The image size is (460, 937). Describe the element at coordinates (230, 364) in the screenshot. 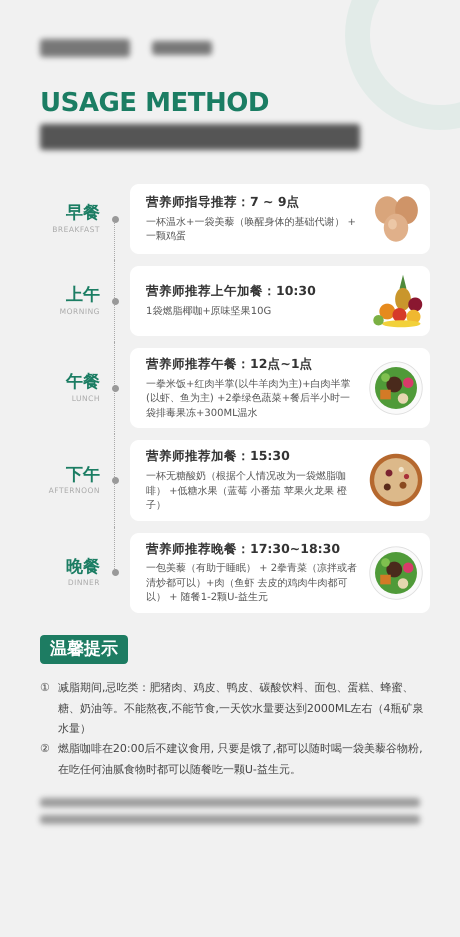

I see `meal-title: 营养师推荐午餐：12点~1点` at that location.